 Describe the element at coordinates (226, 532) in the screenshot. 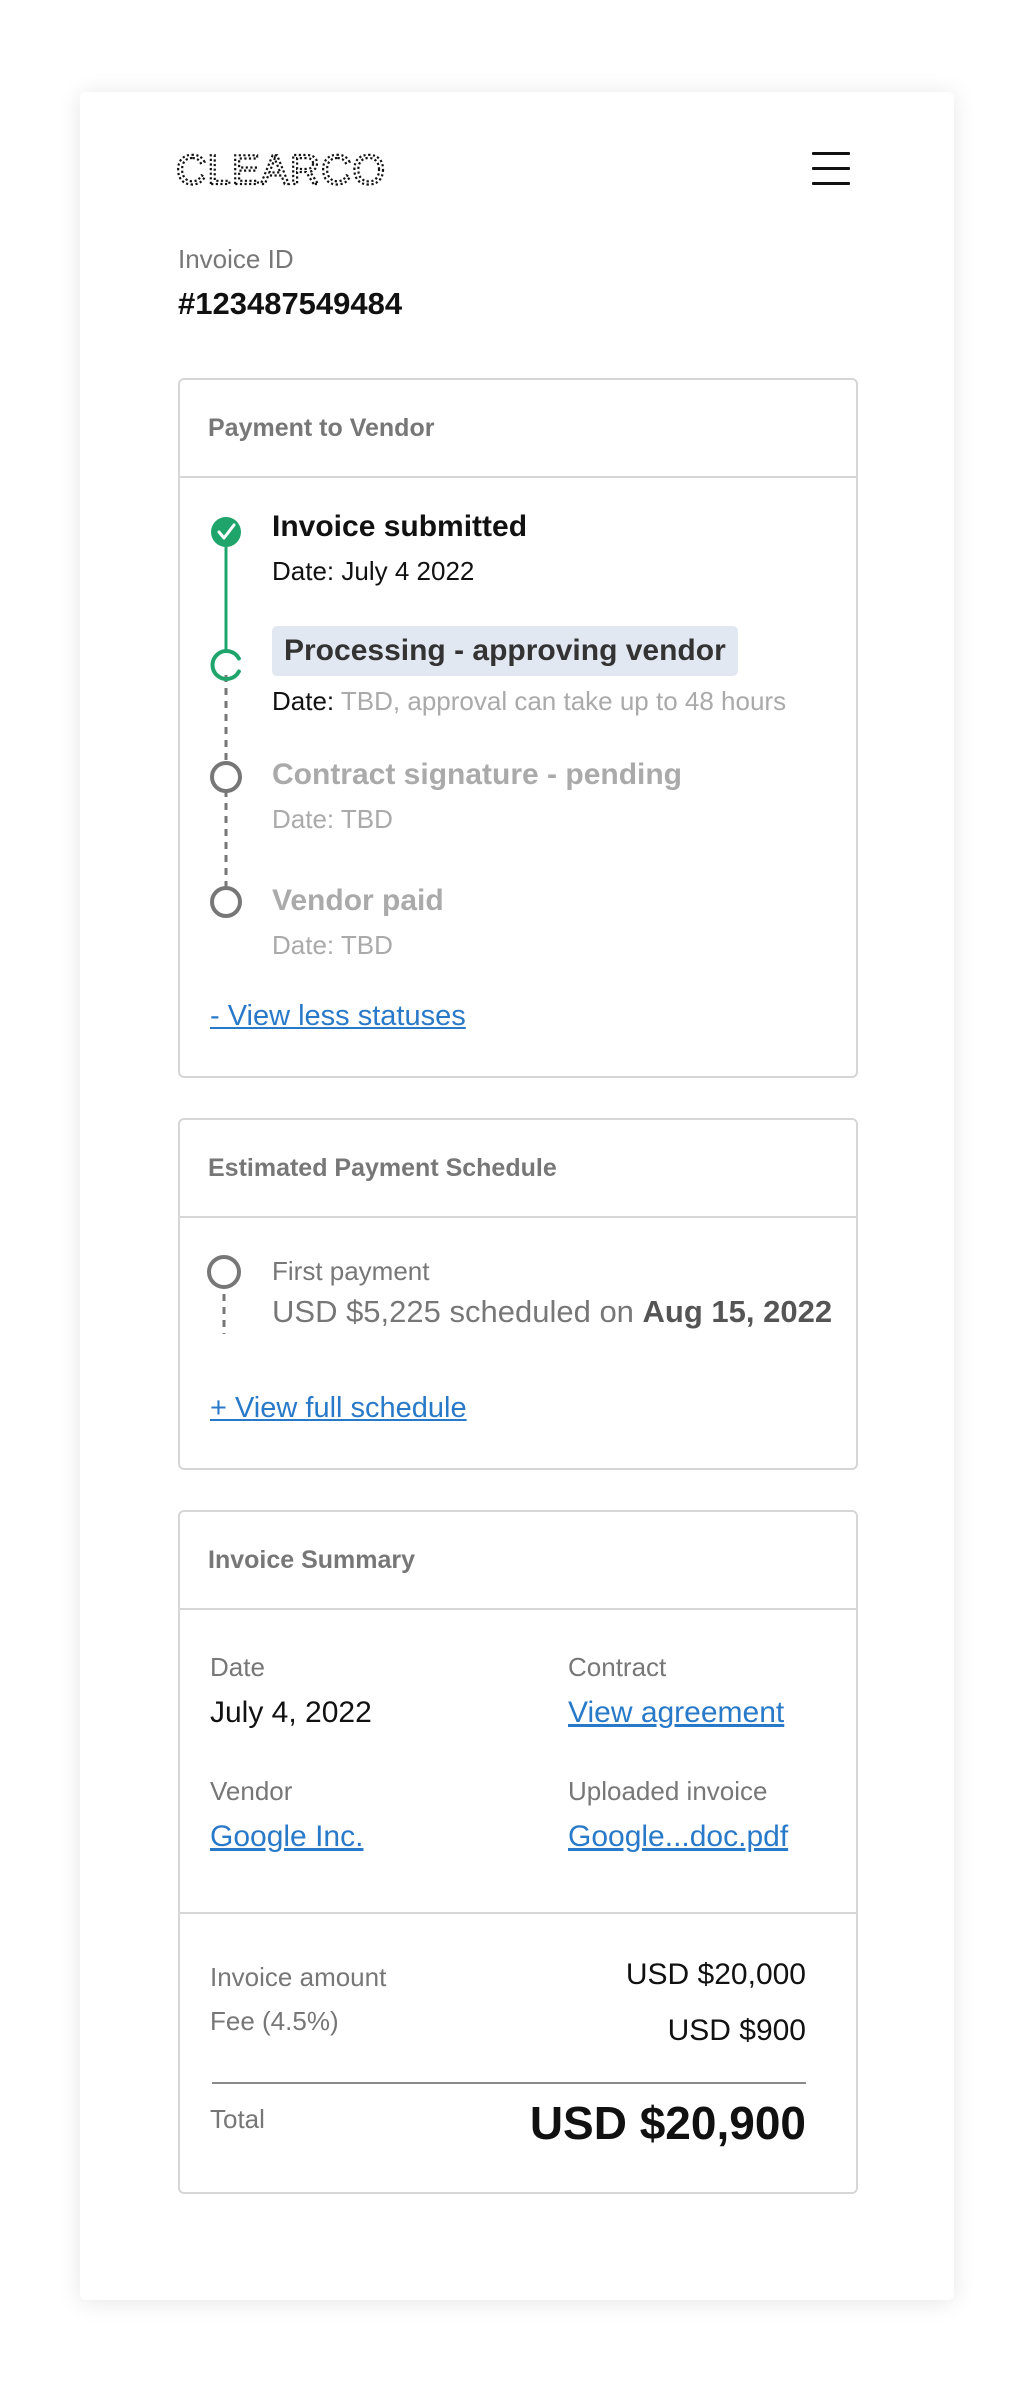

I see `check-complete-icon` at that location.